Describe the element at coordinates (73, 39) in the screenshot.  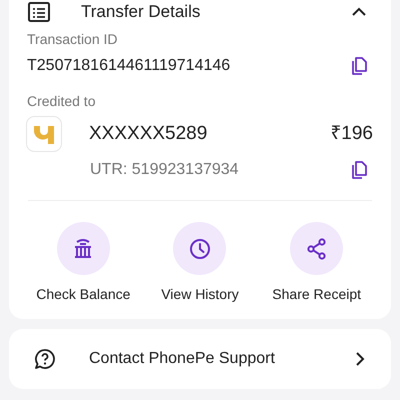
I see `field-label: Transaction ID` at that location.